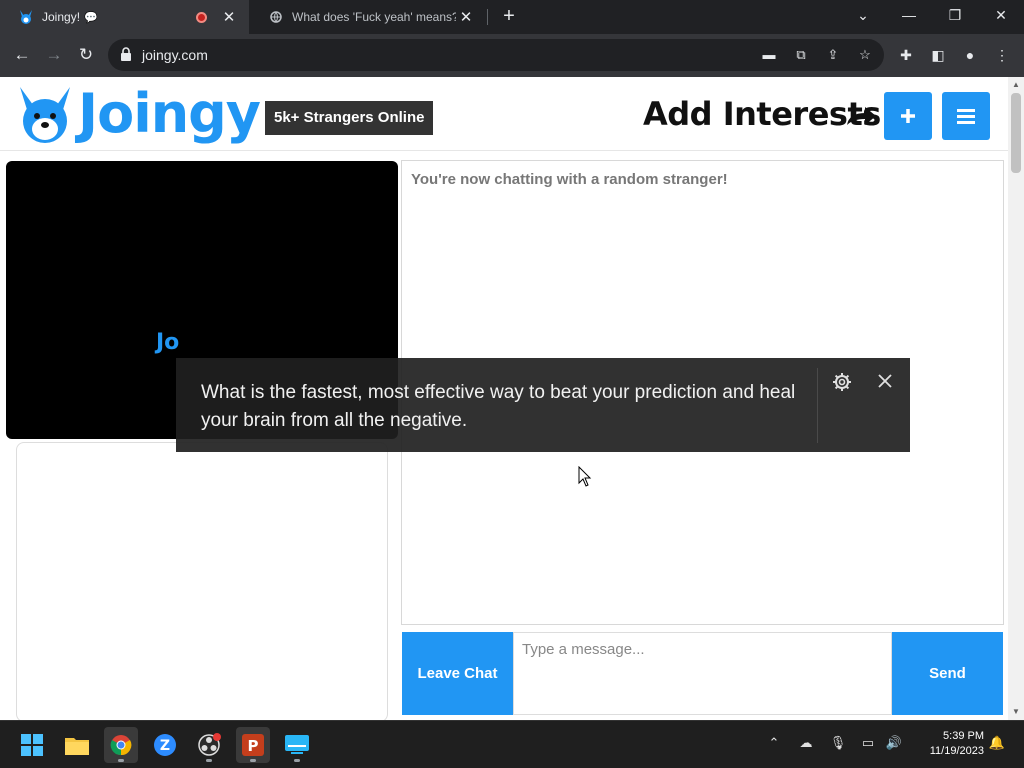  I want to click on tab-fuck-yeah: What does 'Fuck yeah' means? - ✕, so click(368, 17).